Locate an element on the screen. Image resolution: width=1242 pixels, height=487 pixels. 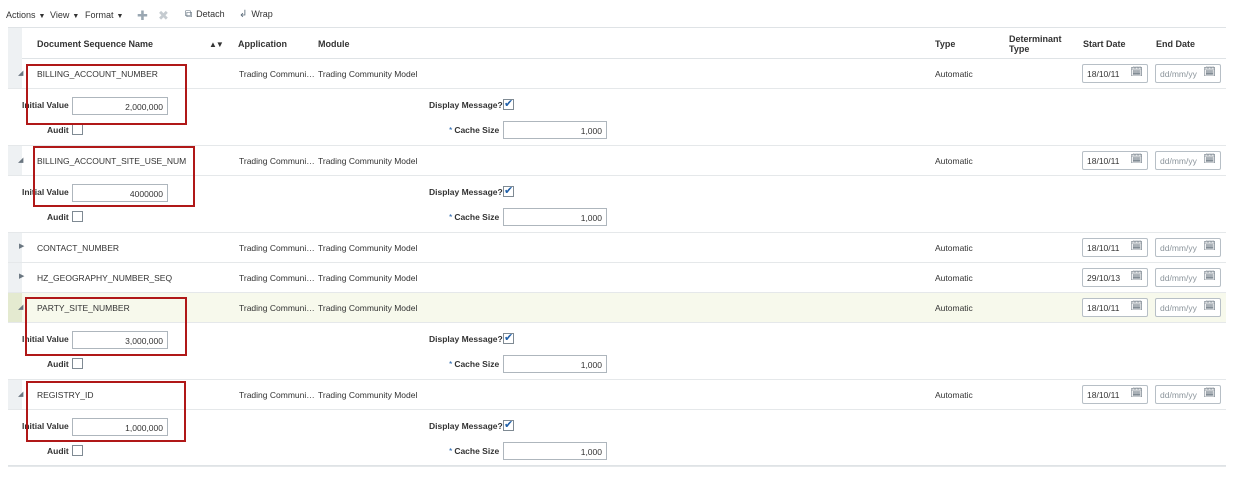
col-end-date: End Date is located at coordinates (1175, 44).